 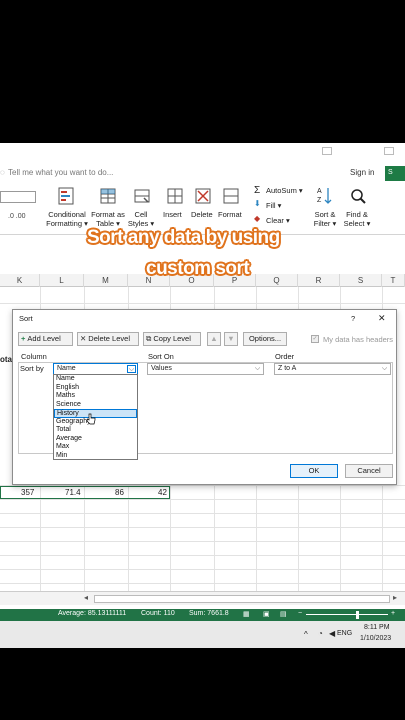 I want to click on list-item-min: Min, so click(x=95, y=456).